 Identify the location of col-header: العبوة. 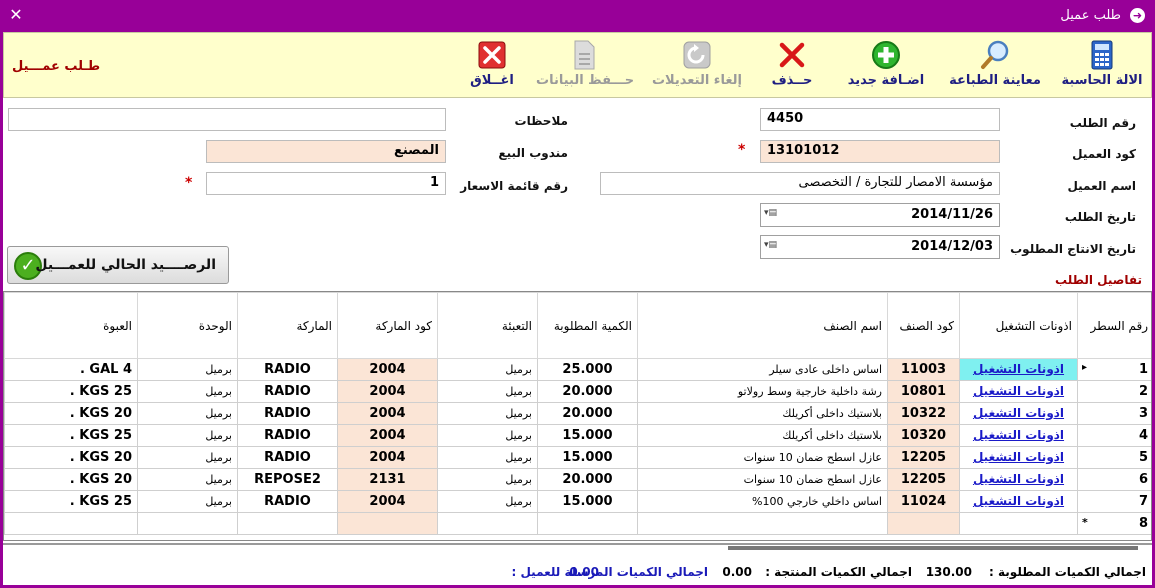
(71, 325).